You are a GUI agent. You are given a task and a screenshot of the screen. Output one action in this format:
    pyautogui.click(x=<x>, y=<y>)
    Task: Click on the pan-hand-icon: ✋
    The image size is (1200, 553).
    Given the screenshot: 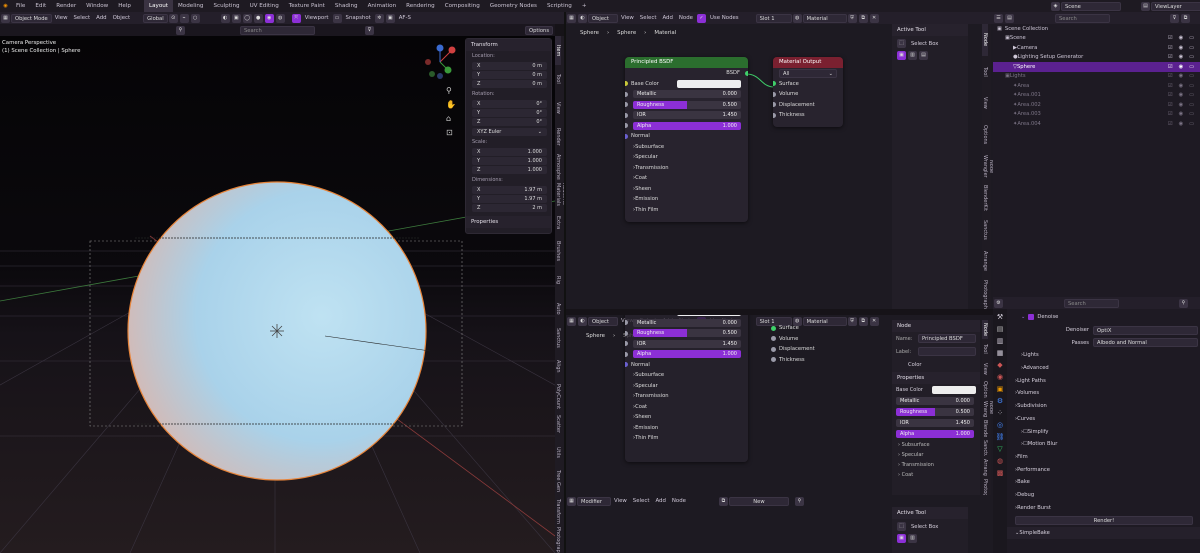 What is the action you would take?
    pyautogui.click(x=451, y=105)
    